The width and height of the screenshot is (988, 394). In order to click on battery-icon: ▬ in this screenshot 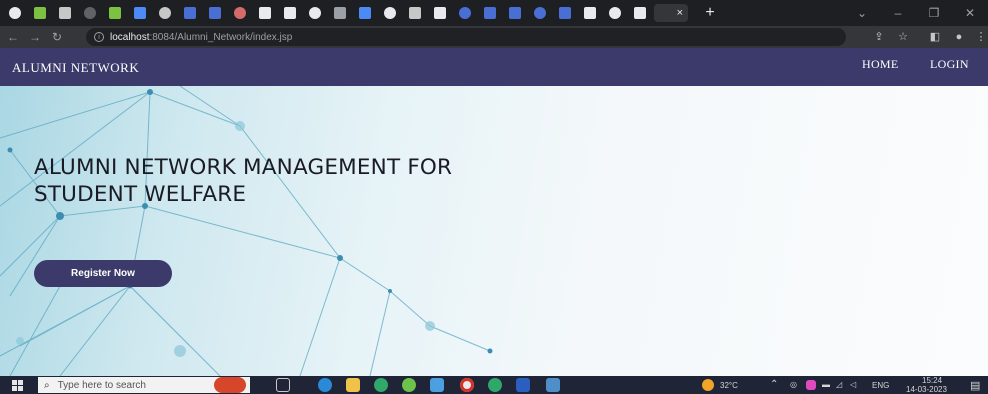, I will do `click(826, 384)`.